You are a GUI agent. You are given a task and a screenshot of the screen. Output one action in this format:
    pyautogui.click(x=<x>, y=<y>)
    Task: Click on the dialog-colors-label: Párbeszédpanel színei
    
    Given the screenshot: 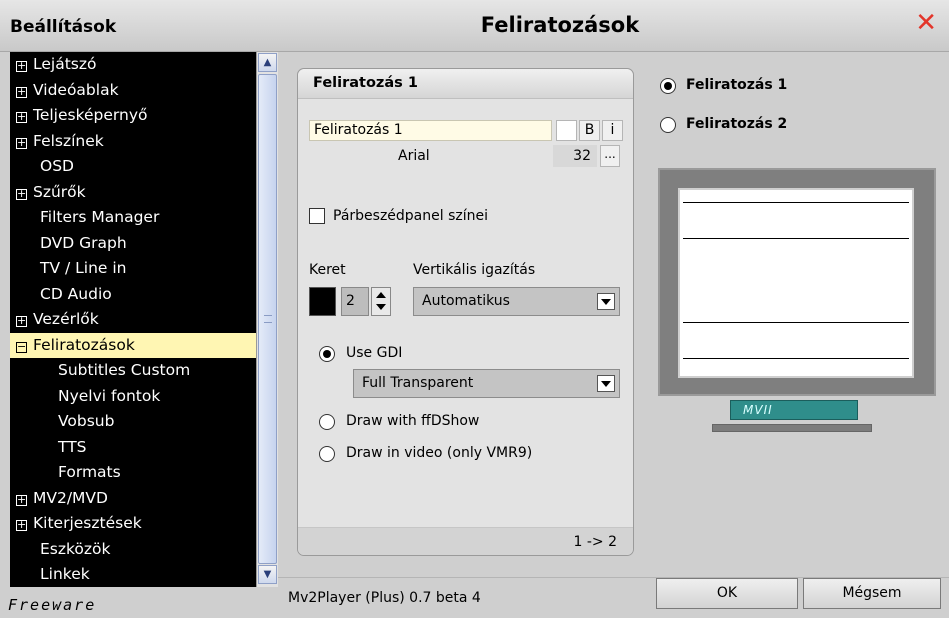 What is the action you would take?
    pyautogui.click(x=410, y=216)
    